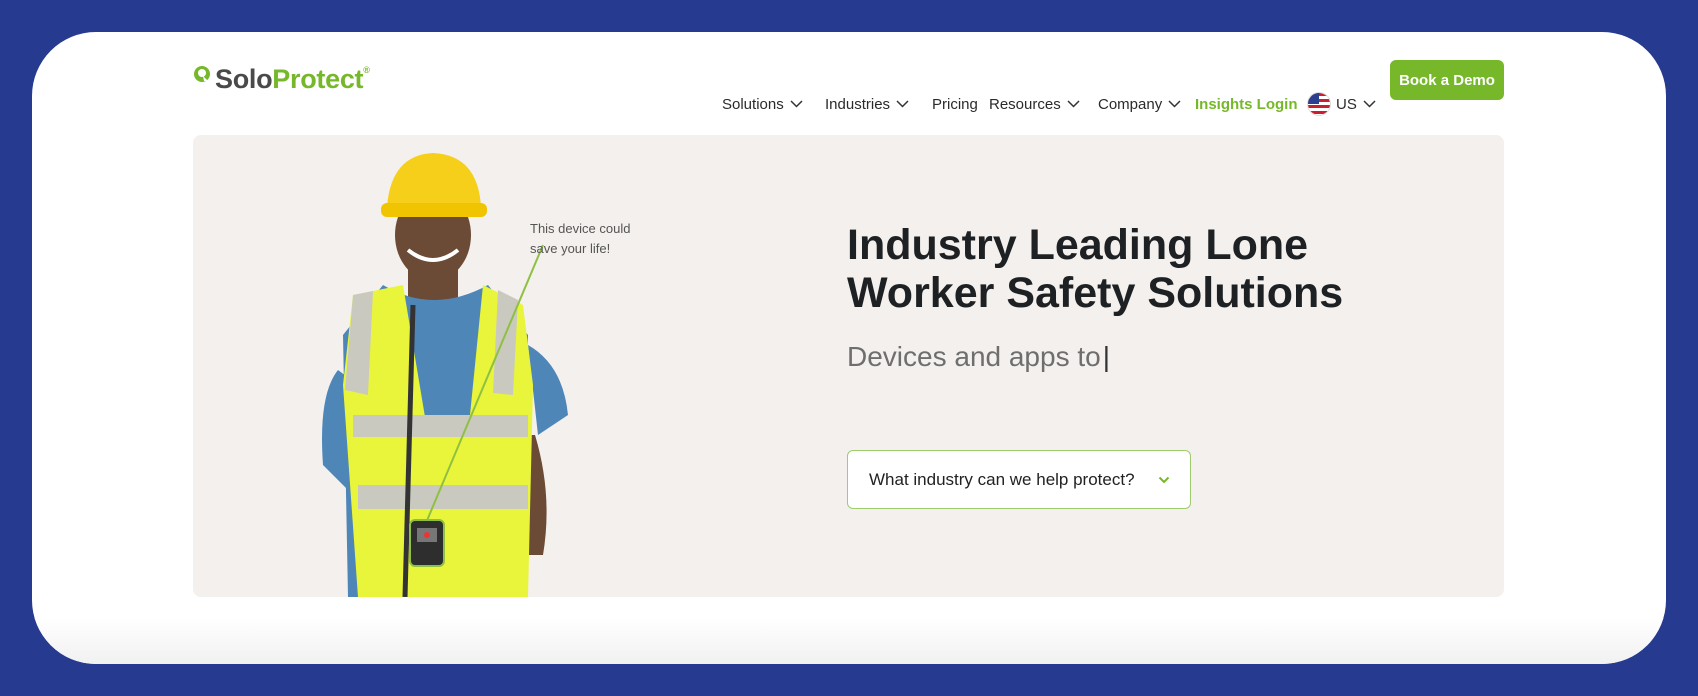 This screenshot has height=696, width=1698. What do you see at coordinates (1002, 479) in the screenshot?
I see `industry-select-label: What industry can we help protect?` at bounding box center [1002, 479].